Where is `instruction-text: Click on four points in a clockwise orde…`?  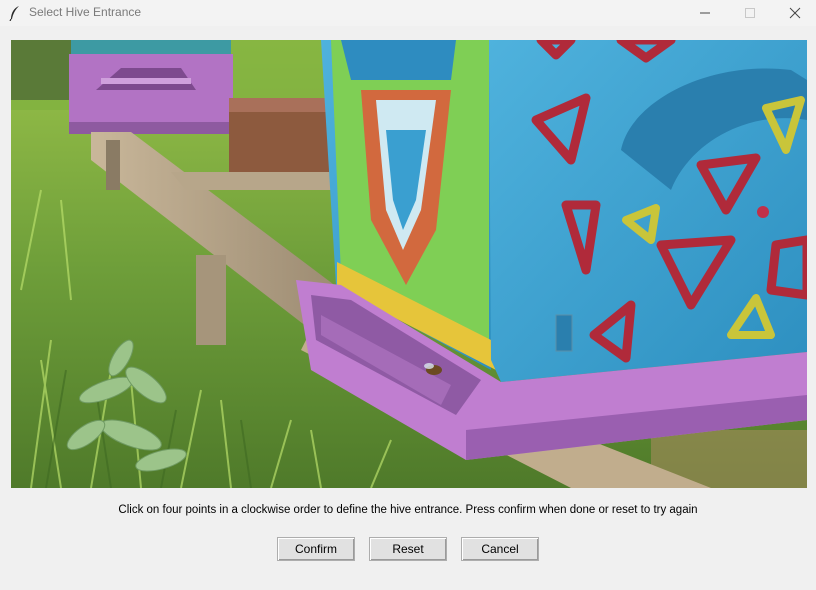 instruction-text: Click on four points in a clockwise orde… is located at coordinates (408, 510).